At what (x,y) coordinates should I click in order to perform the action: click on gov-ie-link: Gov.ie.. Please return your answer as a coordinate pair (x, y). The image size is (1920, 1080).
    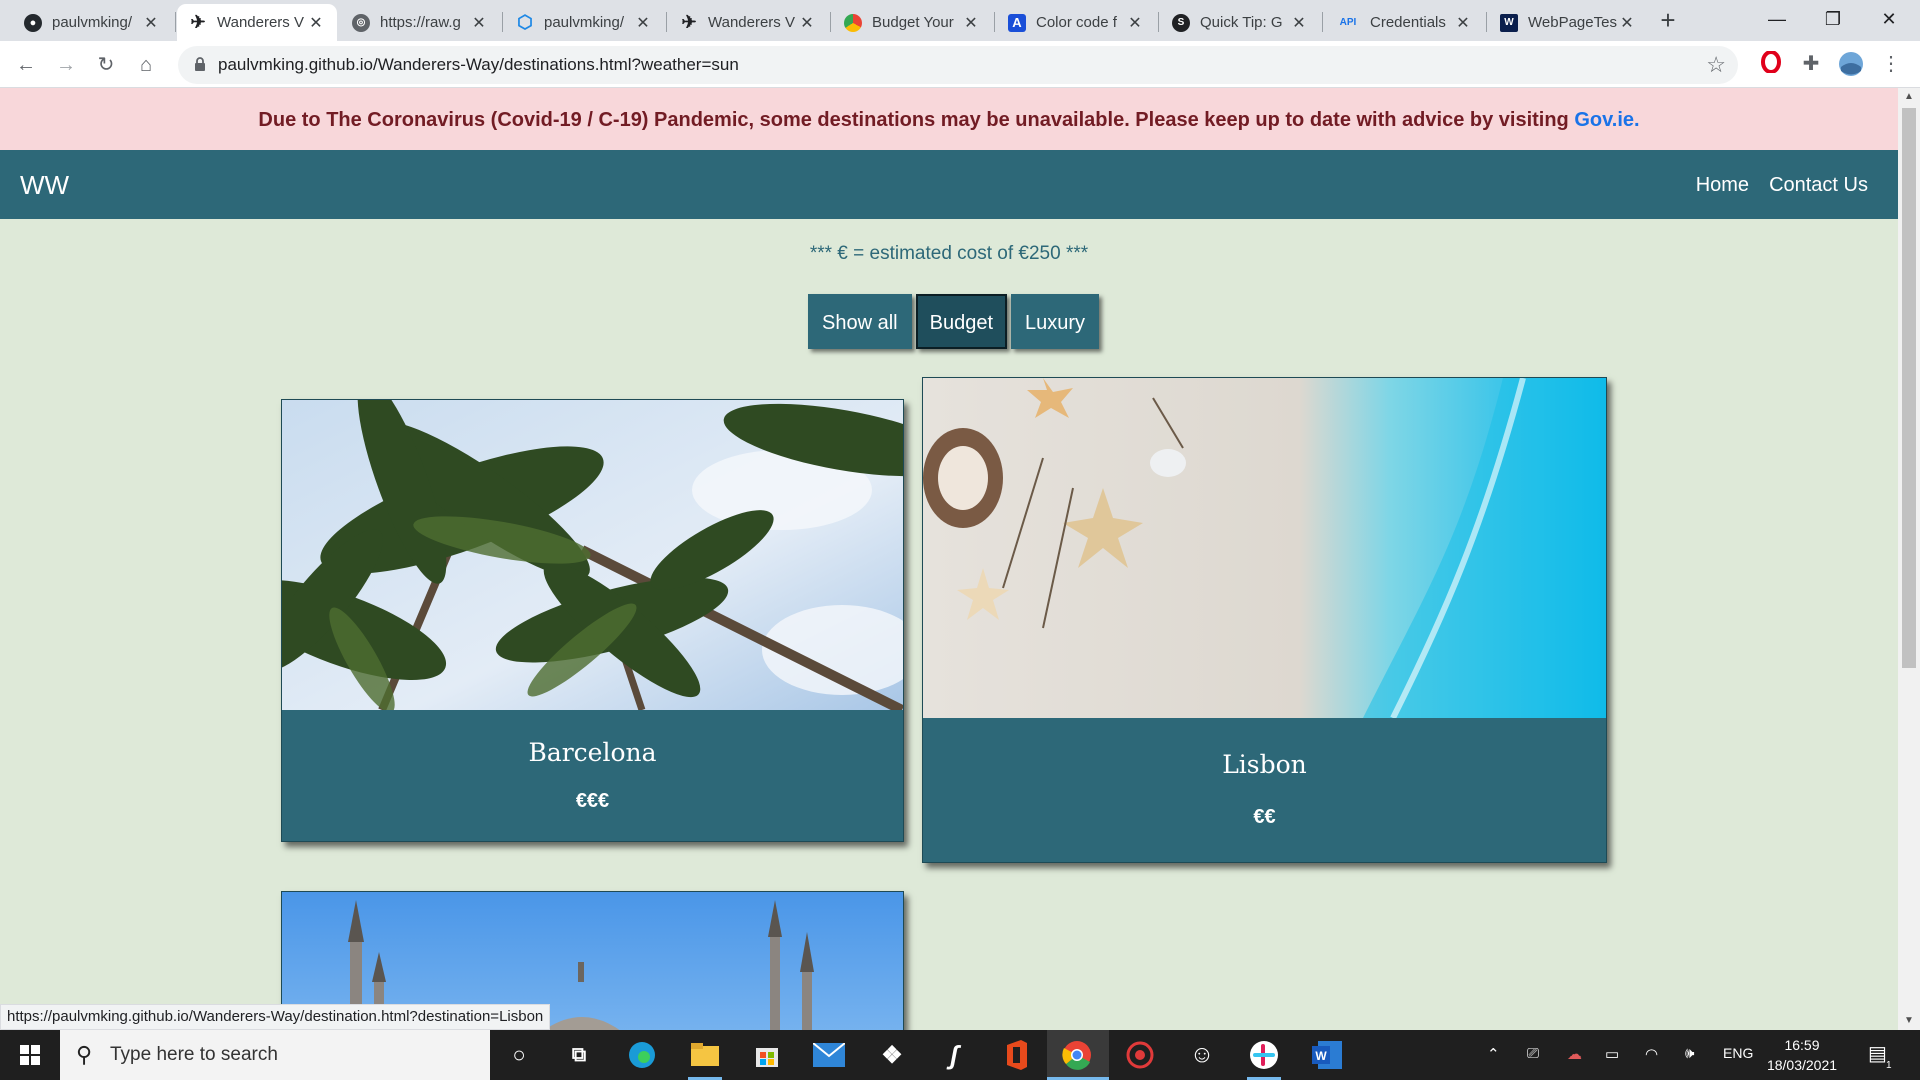
    Looking at the image, I should click on (1606, 120).